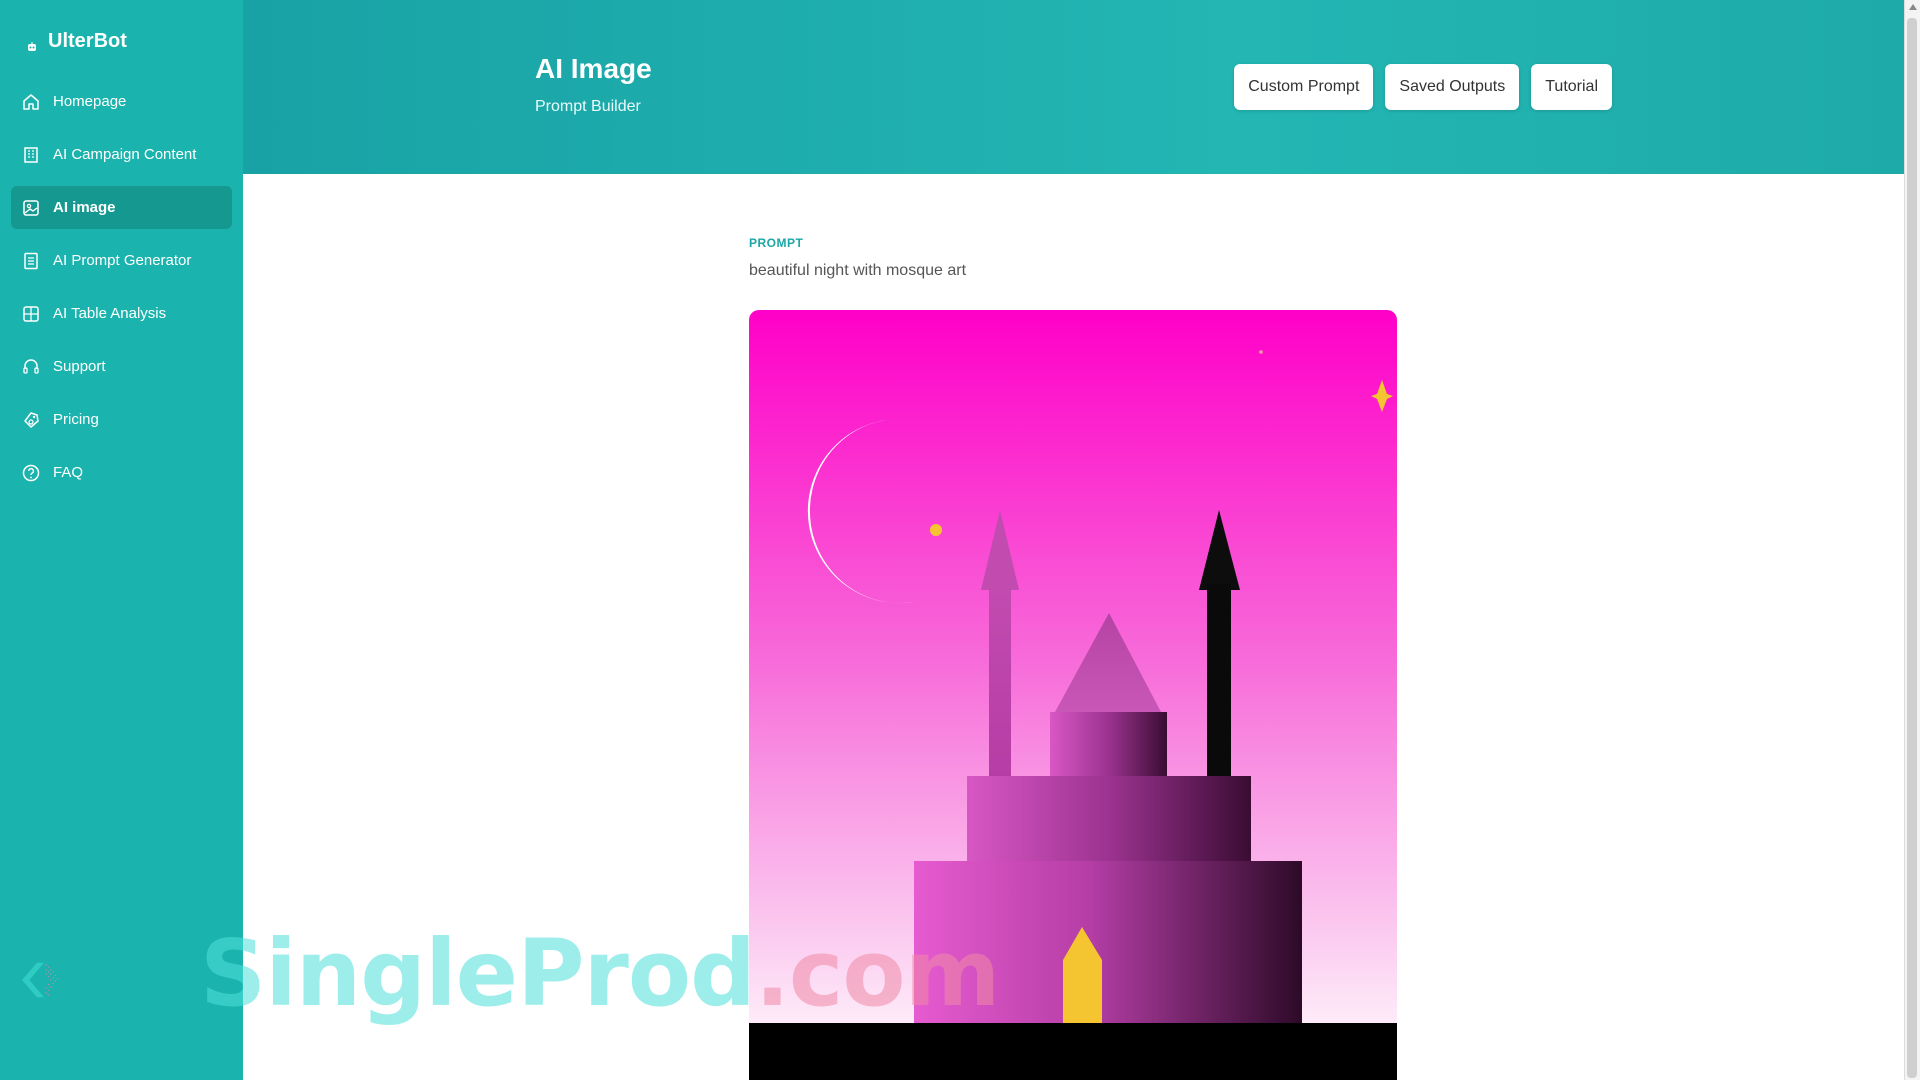  What do you see at coordinates (121, 207) in the screenshot?
I see `sidebar-item-ai-image: AI image` at bounding box center [121, 207].